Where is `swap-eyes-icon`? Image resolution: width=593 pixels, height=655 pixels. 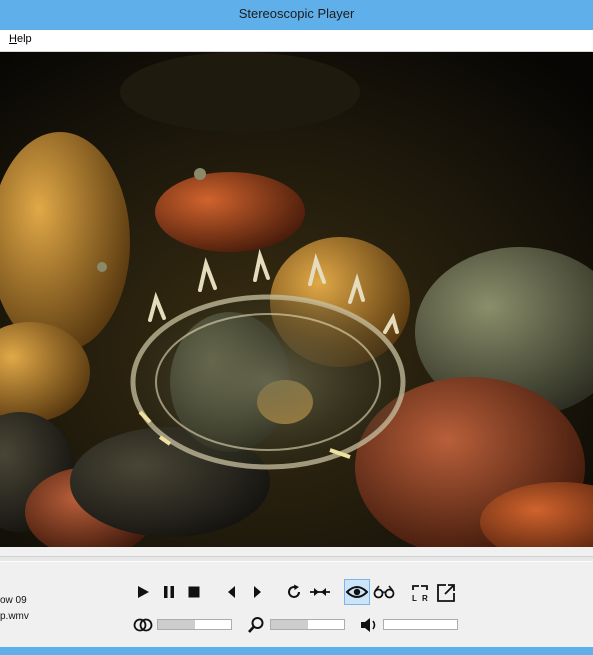
swap-eyes-icon is located at coordinates (320, 592).